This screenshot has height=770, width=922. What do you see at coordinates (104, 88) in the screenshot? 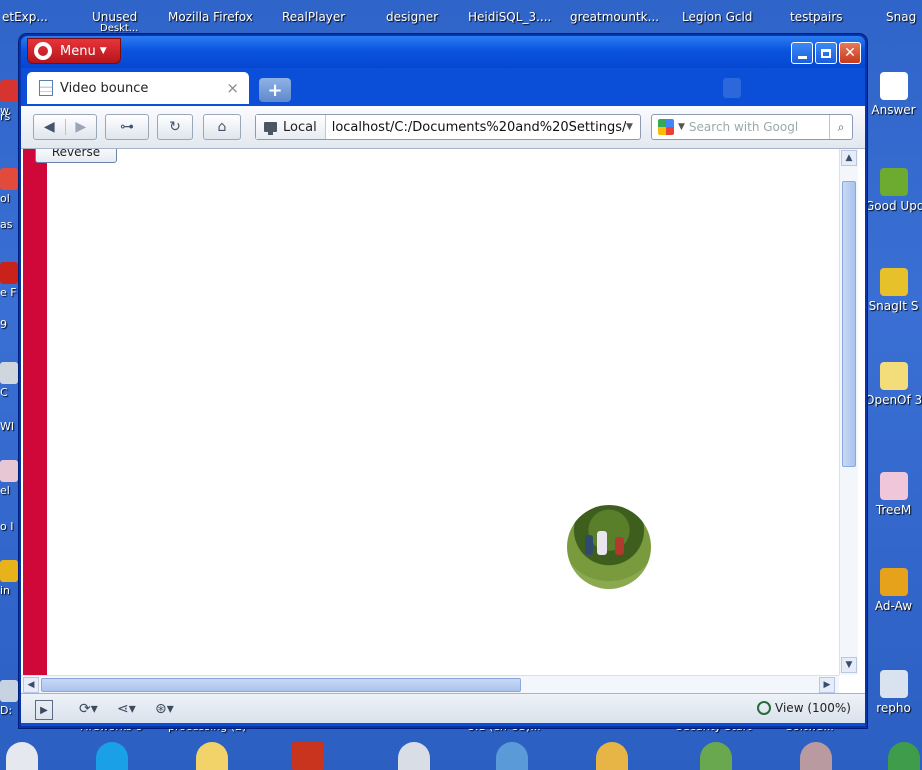
I see `tab-title: Video bounce` at bounding box center [104, 88].